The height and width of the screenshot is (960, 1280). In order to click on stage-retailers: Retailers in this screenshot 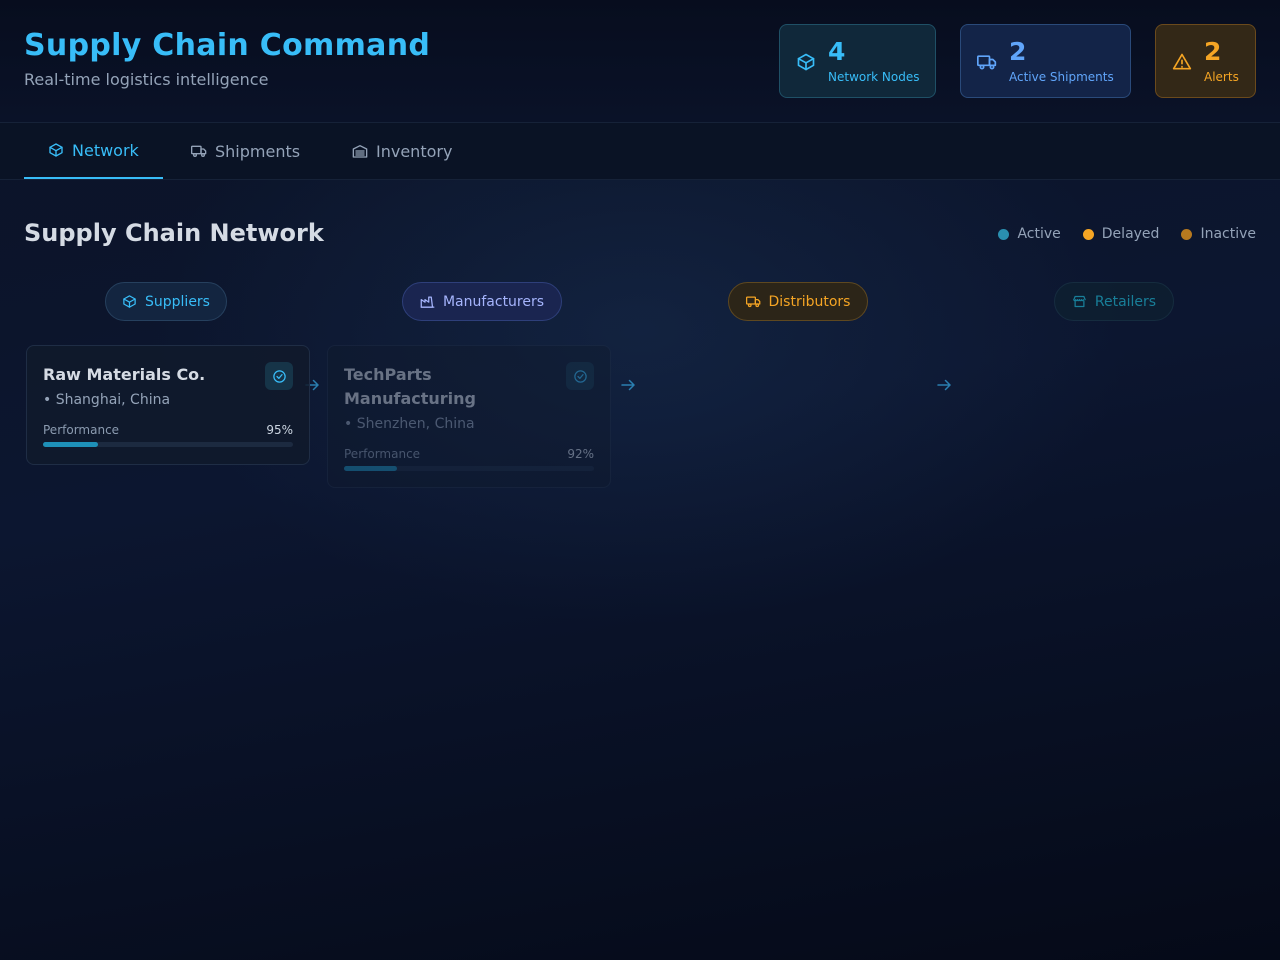, I will do `click(1114, 301)`.